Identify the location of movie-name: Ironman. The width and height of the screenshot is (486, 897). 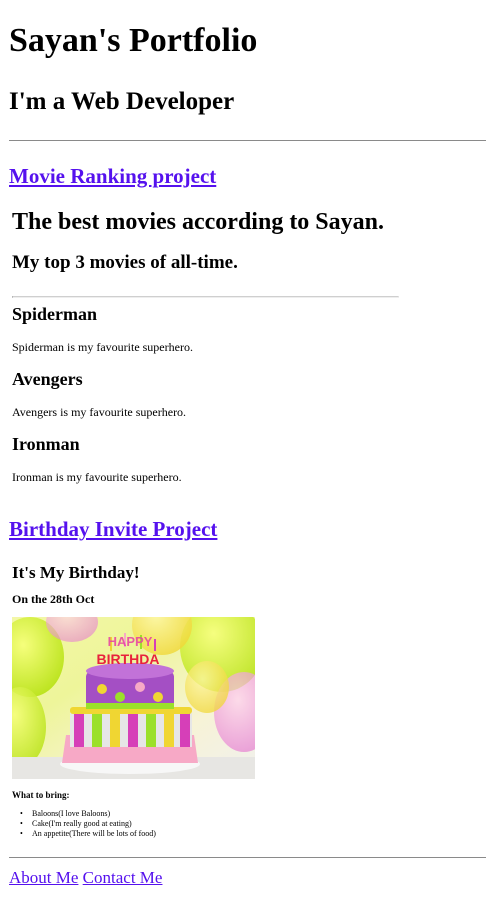
(46, 444).